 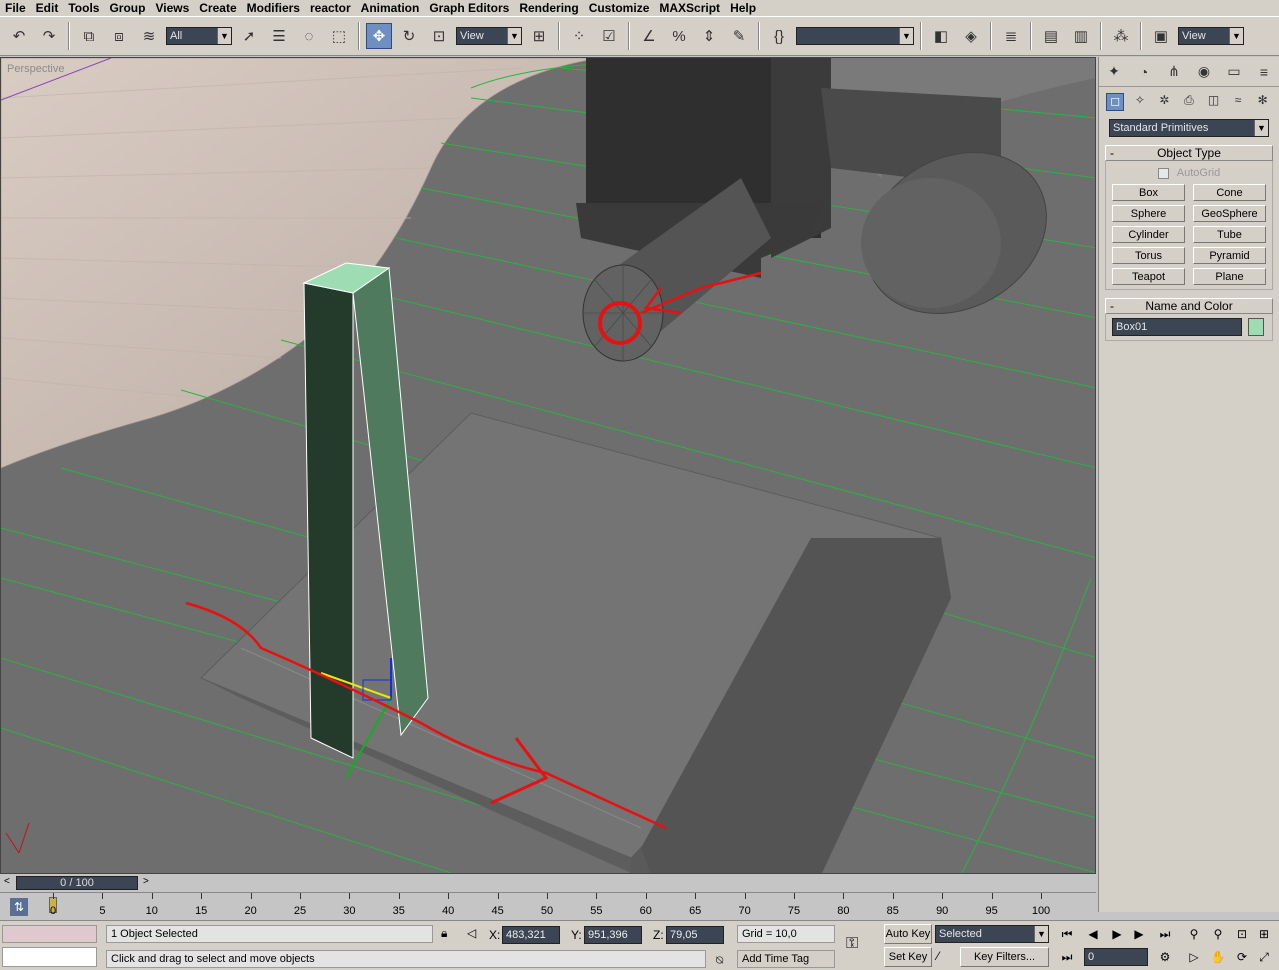 I want to click on object-type-rollout-header: - Object Type, so click(x=1189, y=153).